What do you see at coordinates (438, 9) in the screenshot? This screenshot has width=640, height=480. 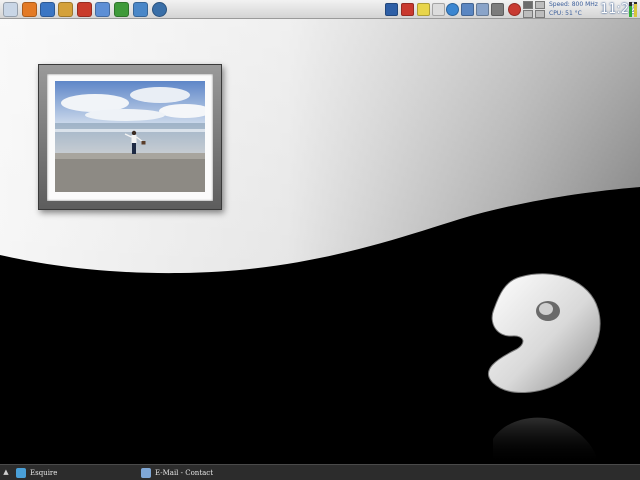 I see `document-icon` at bounding box center [438, 9].